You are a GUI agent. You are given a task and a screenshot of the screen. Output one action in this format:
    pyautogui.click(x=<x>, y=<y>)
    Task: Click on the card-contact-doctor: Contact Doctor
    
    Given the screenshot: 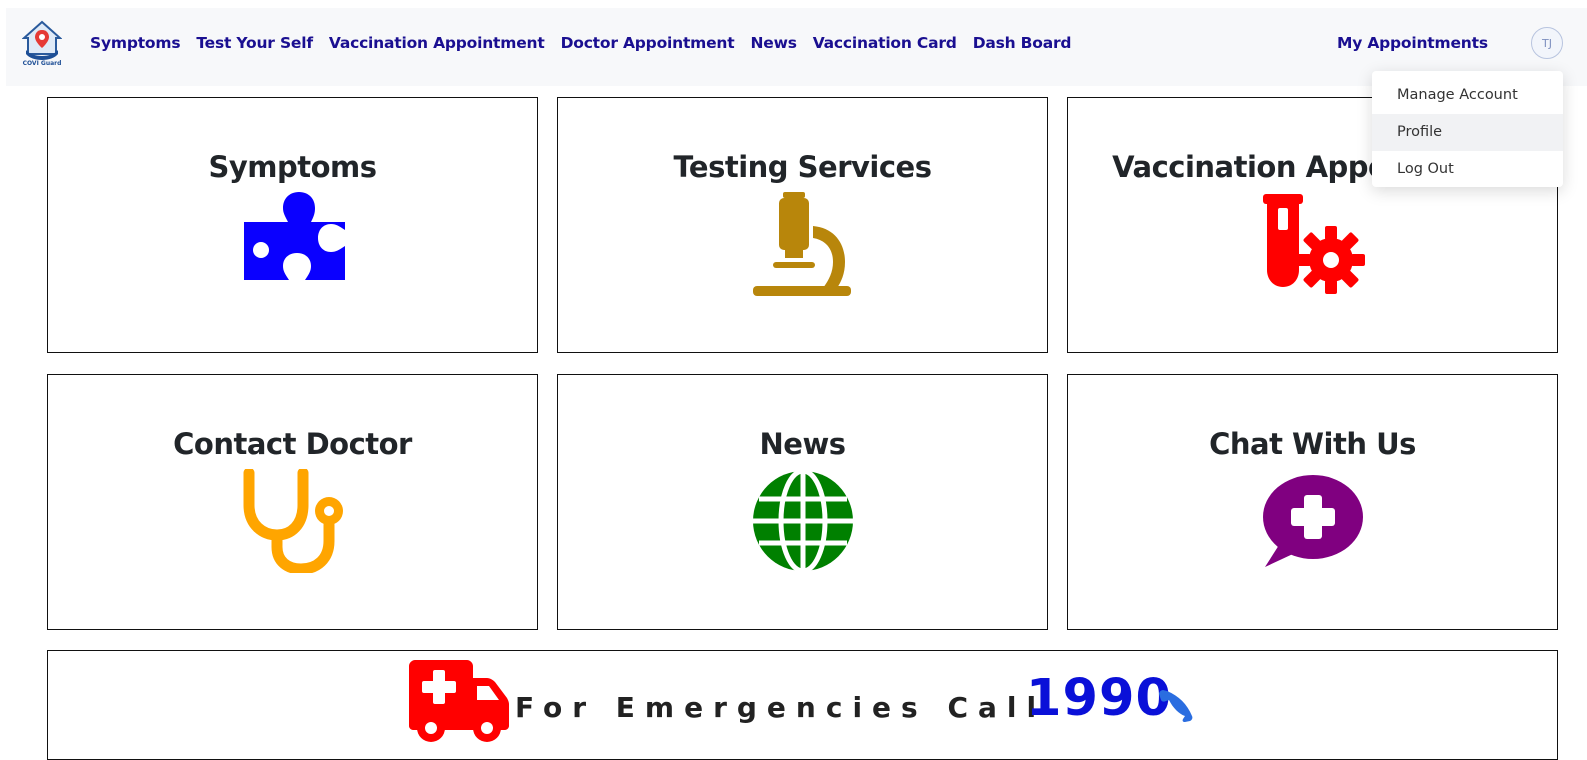 What is the action you would take?
    pyautogui.click(x=292, y=502)
    